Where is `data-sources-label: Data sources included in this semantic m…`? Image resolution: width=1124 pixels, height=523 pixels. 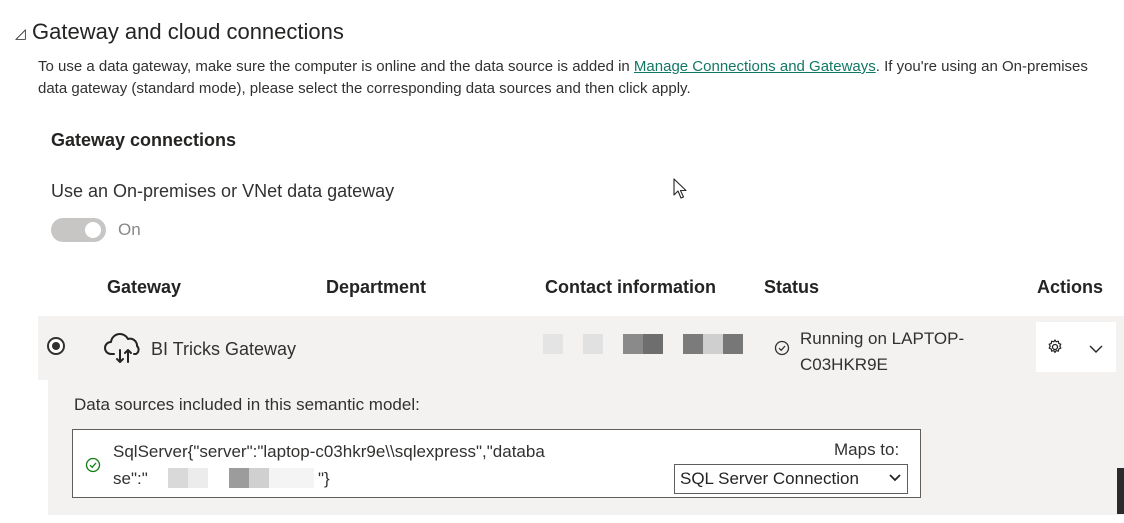
data-sources-label: Data sources included in this semantic m… is located at coordinates (247, 404).